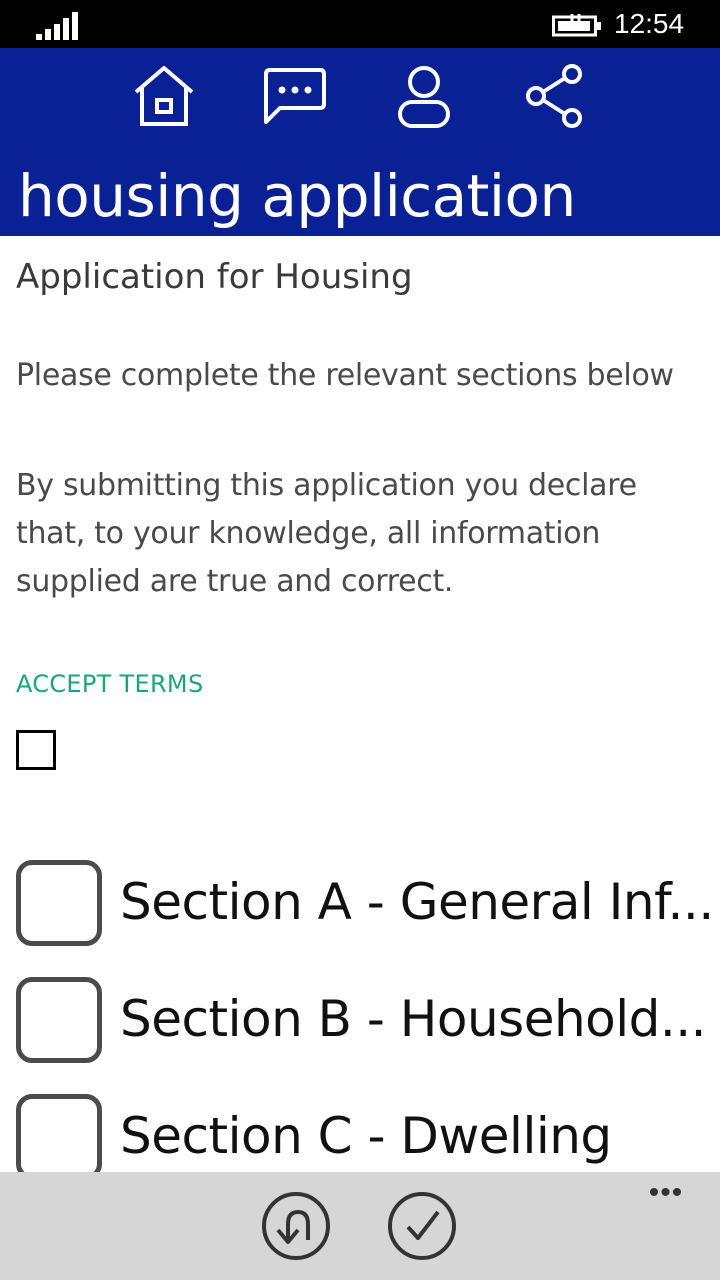 This screenshot has height=1280, width=720. Describe the element at coordinates (297, 196) in the screenshot. I see `page-title: housing application` at that location.